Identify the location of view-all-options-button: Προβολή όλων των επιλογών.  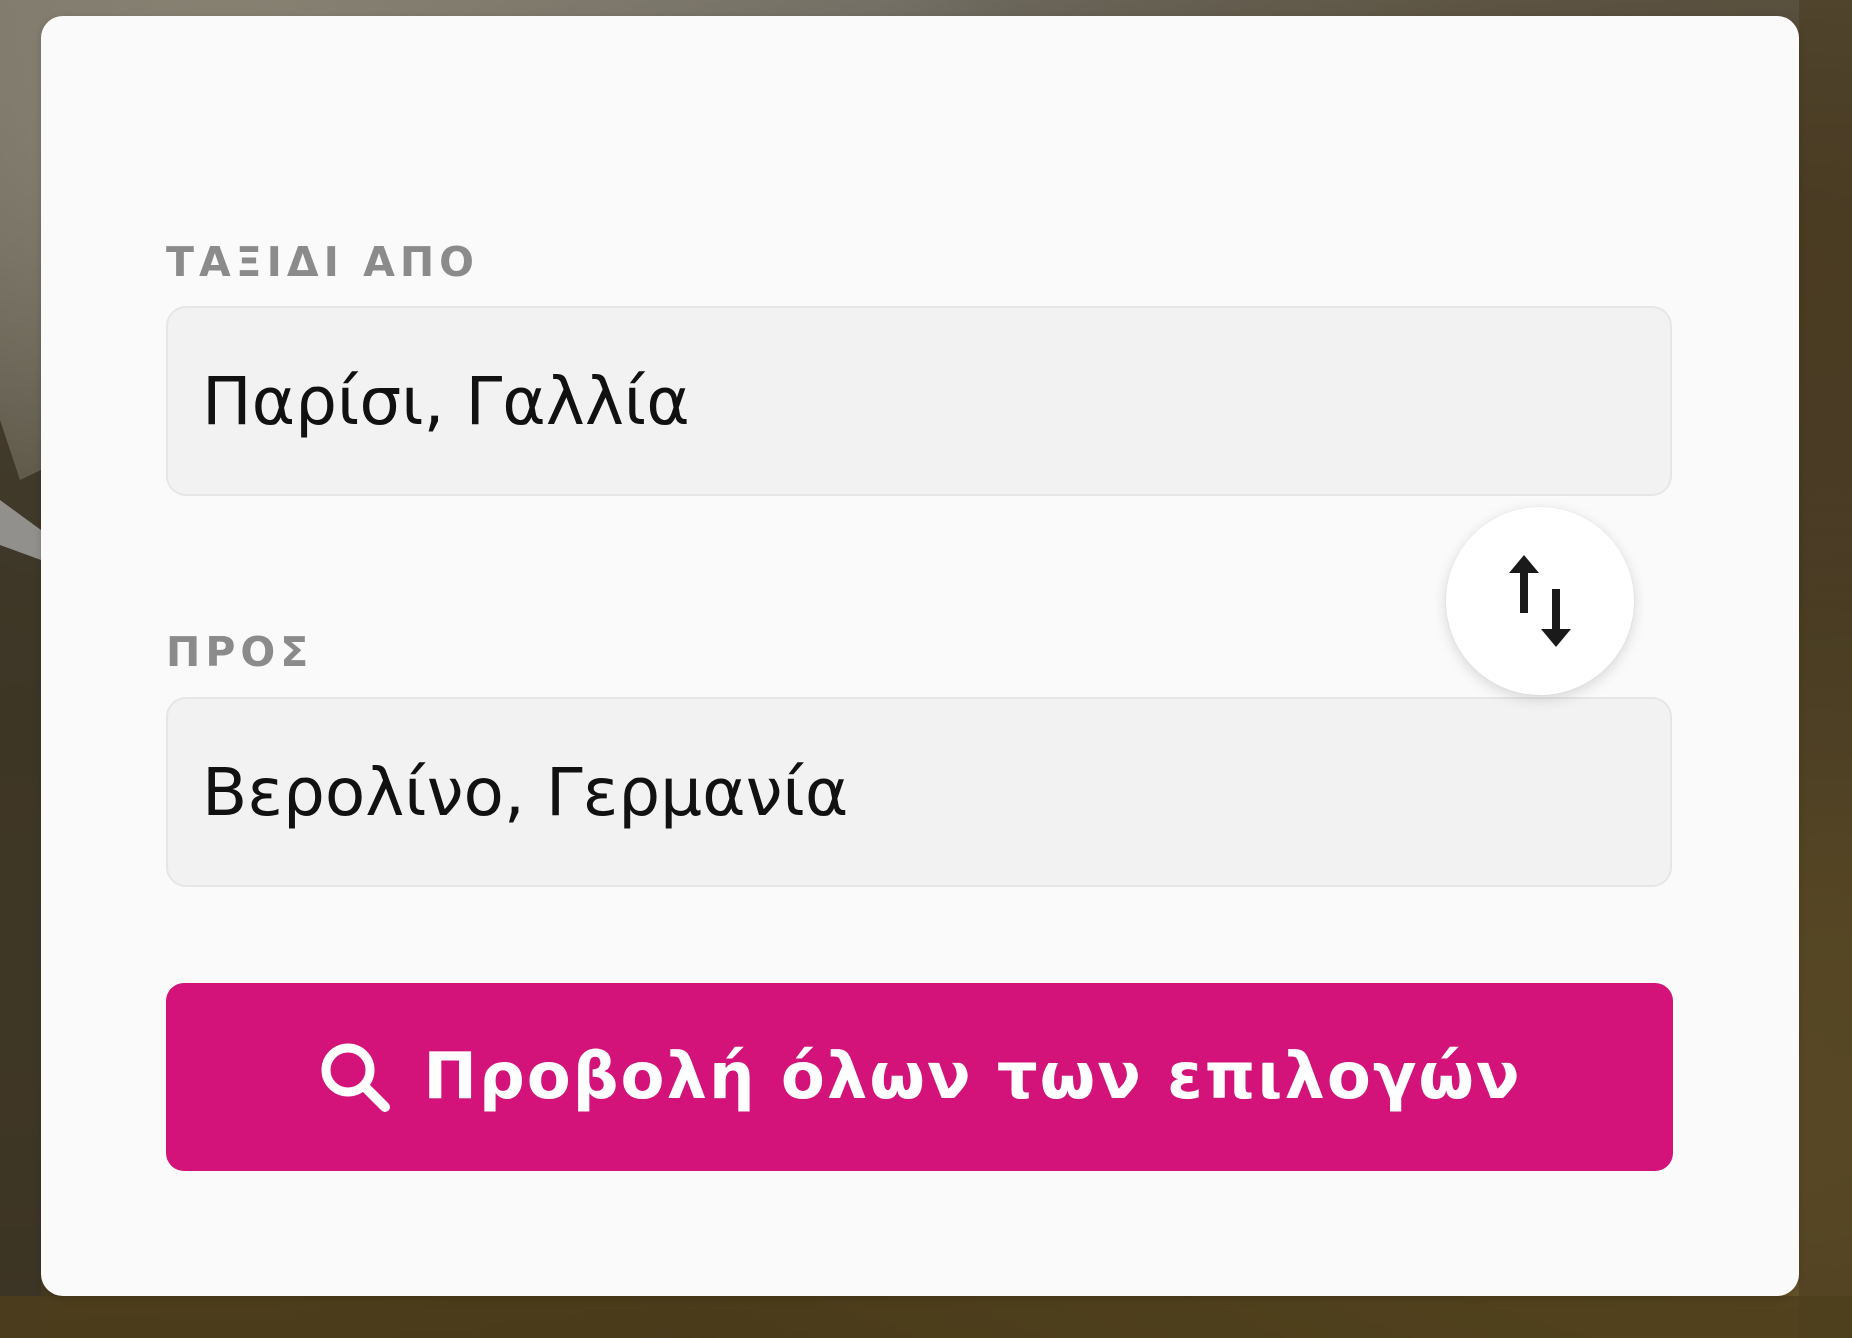
(919, 1077).